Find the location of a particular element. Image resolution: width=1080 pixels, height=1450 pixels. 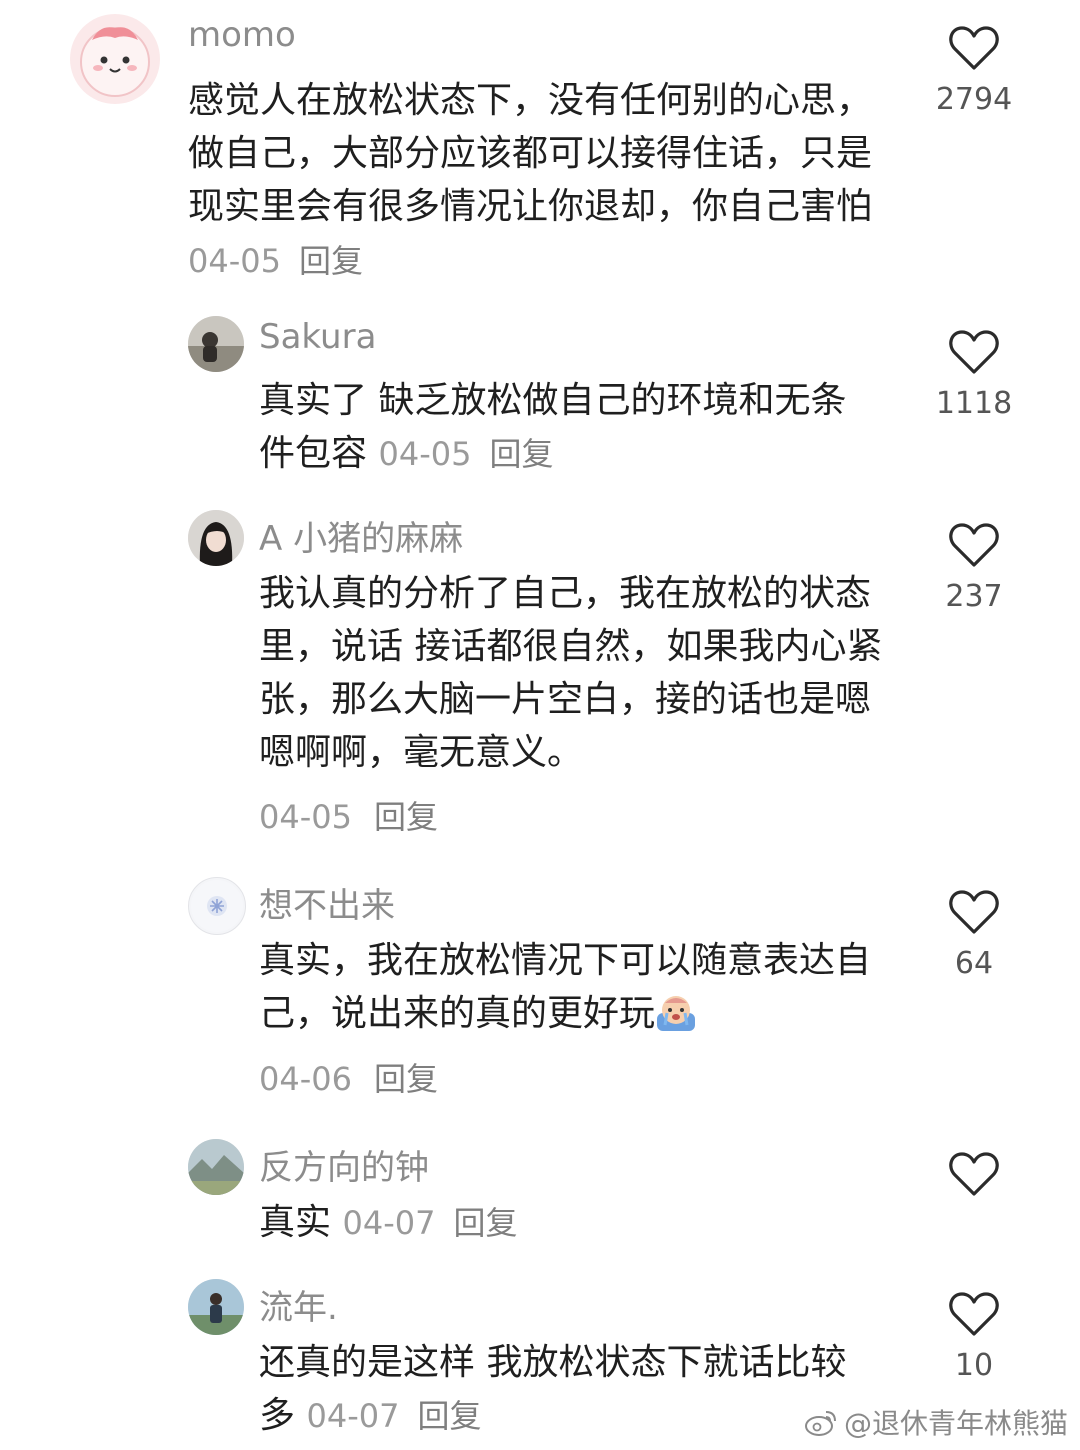

watermark: @退休青年林熊猫 is located at coordinates (936, 1422).